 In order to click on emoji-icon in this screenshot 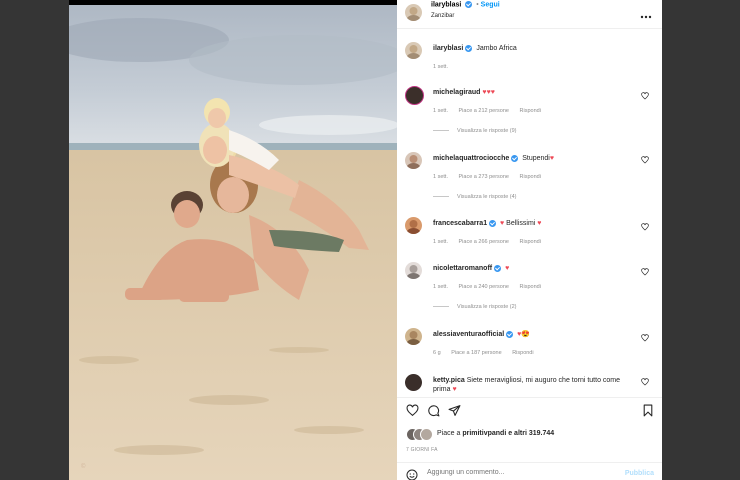, I will do `click(412, 474)`.